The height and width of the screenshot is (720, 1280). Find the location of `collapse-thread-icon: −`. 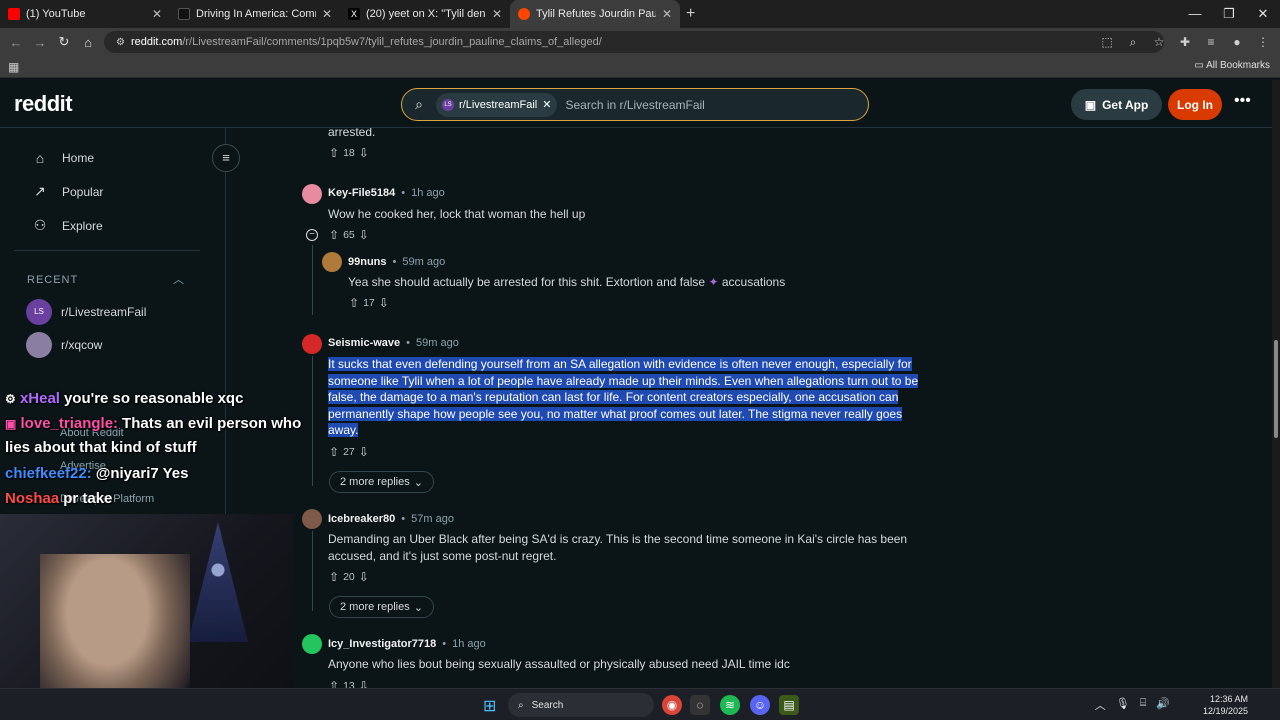

collapse-thread-icon: − is located at coordinates (312, 235).